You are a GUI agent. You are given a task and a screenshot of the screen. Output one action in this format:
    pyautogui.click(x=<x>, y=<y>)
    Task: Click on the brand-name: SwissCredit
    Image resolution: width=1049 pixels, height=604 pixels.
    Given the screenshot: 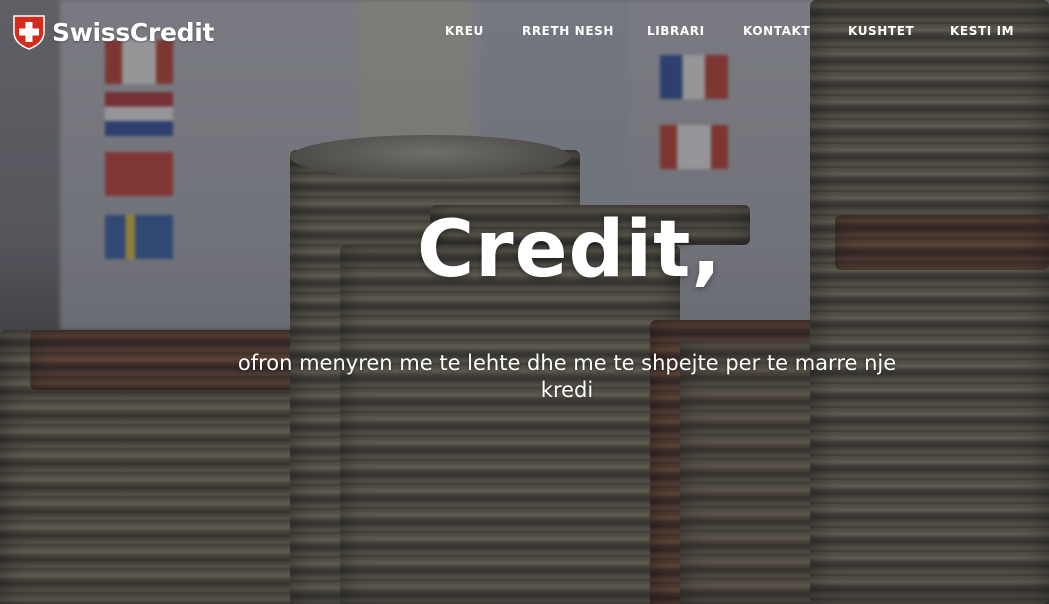 What is the action you would take?
    pyautogui.click(x=133, y=32)
    